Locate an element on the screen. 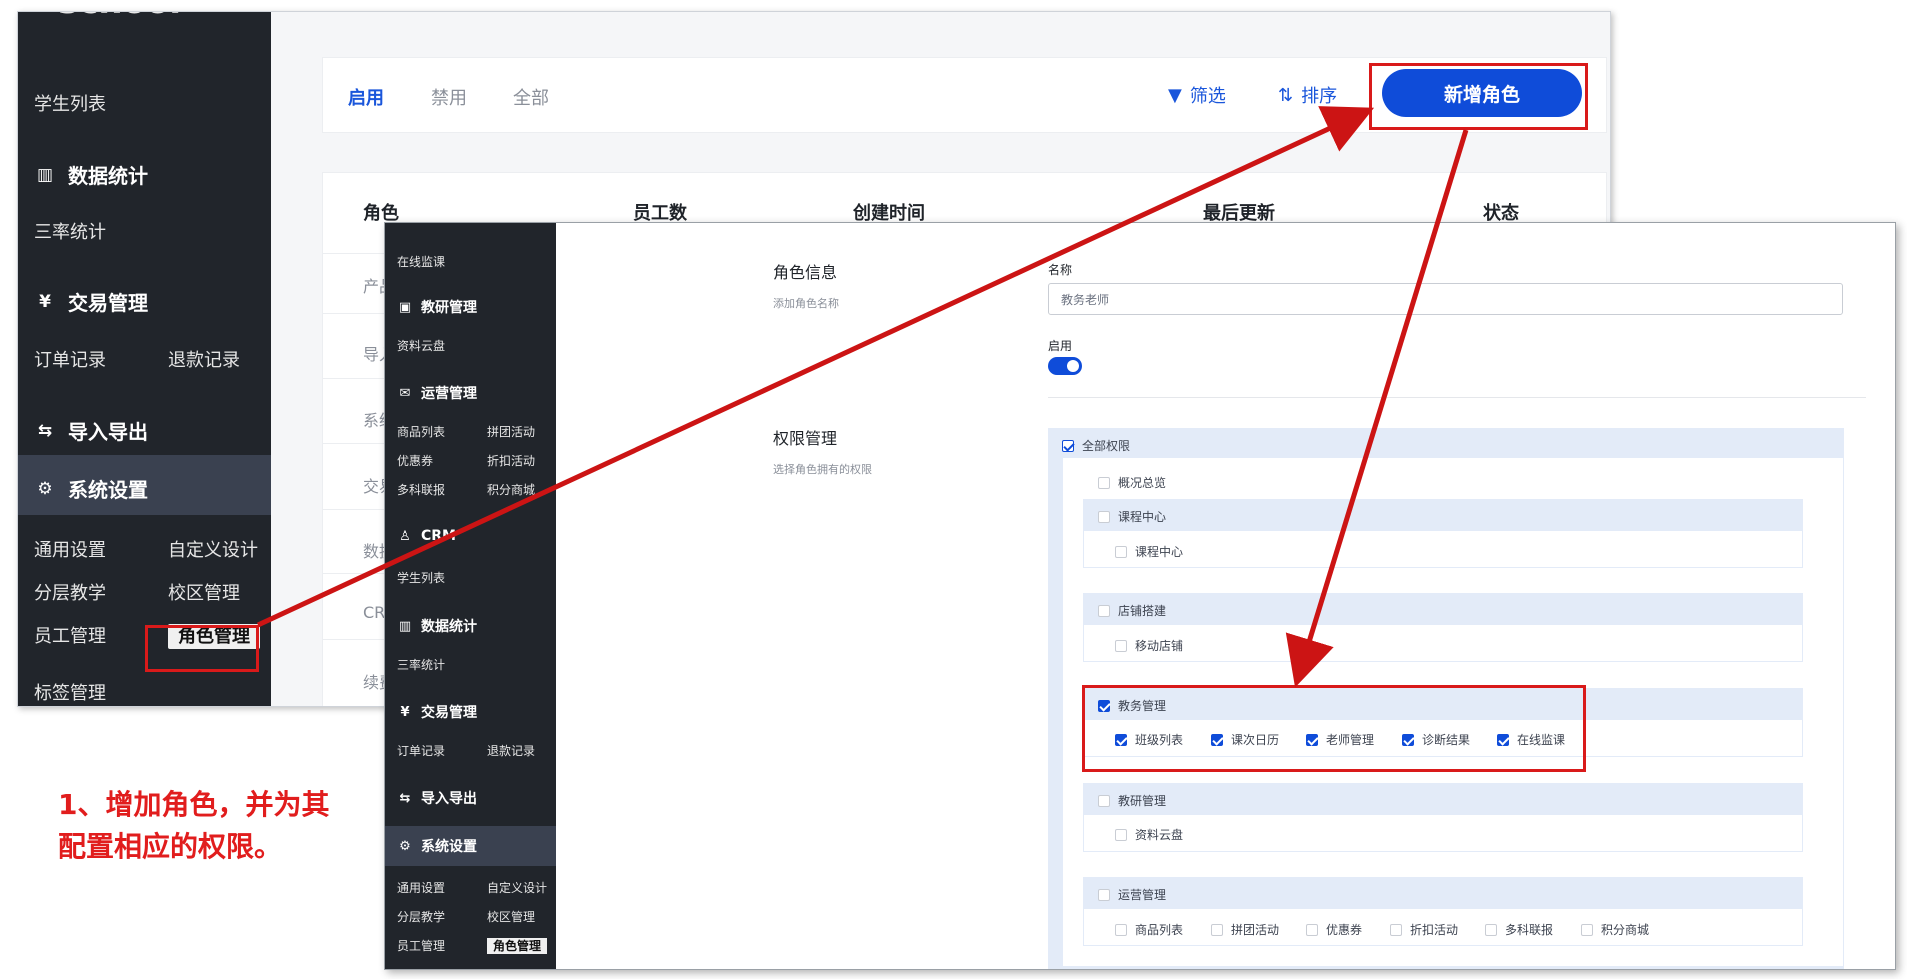 This screenshot has width=1907, height=979. caption-line-1: 1、增加角色，并为其 is located at coordinates (194, 804).